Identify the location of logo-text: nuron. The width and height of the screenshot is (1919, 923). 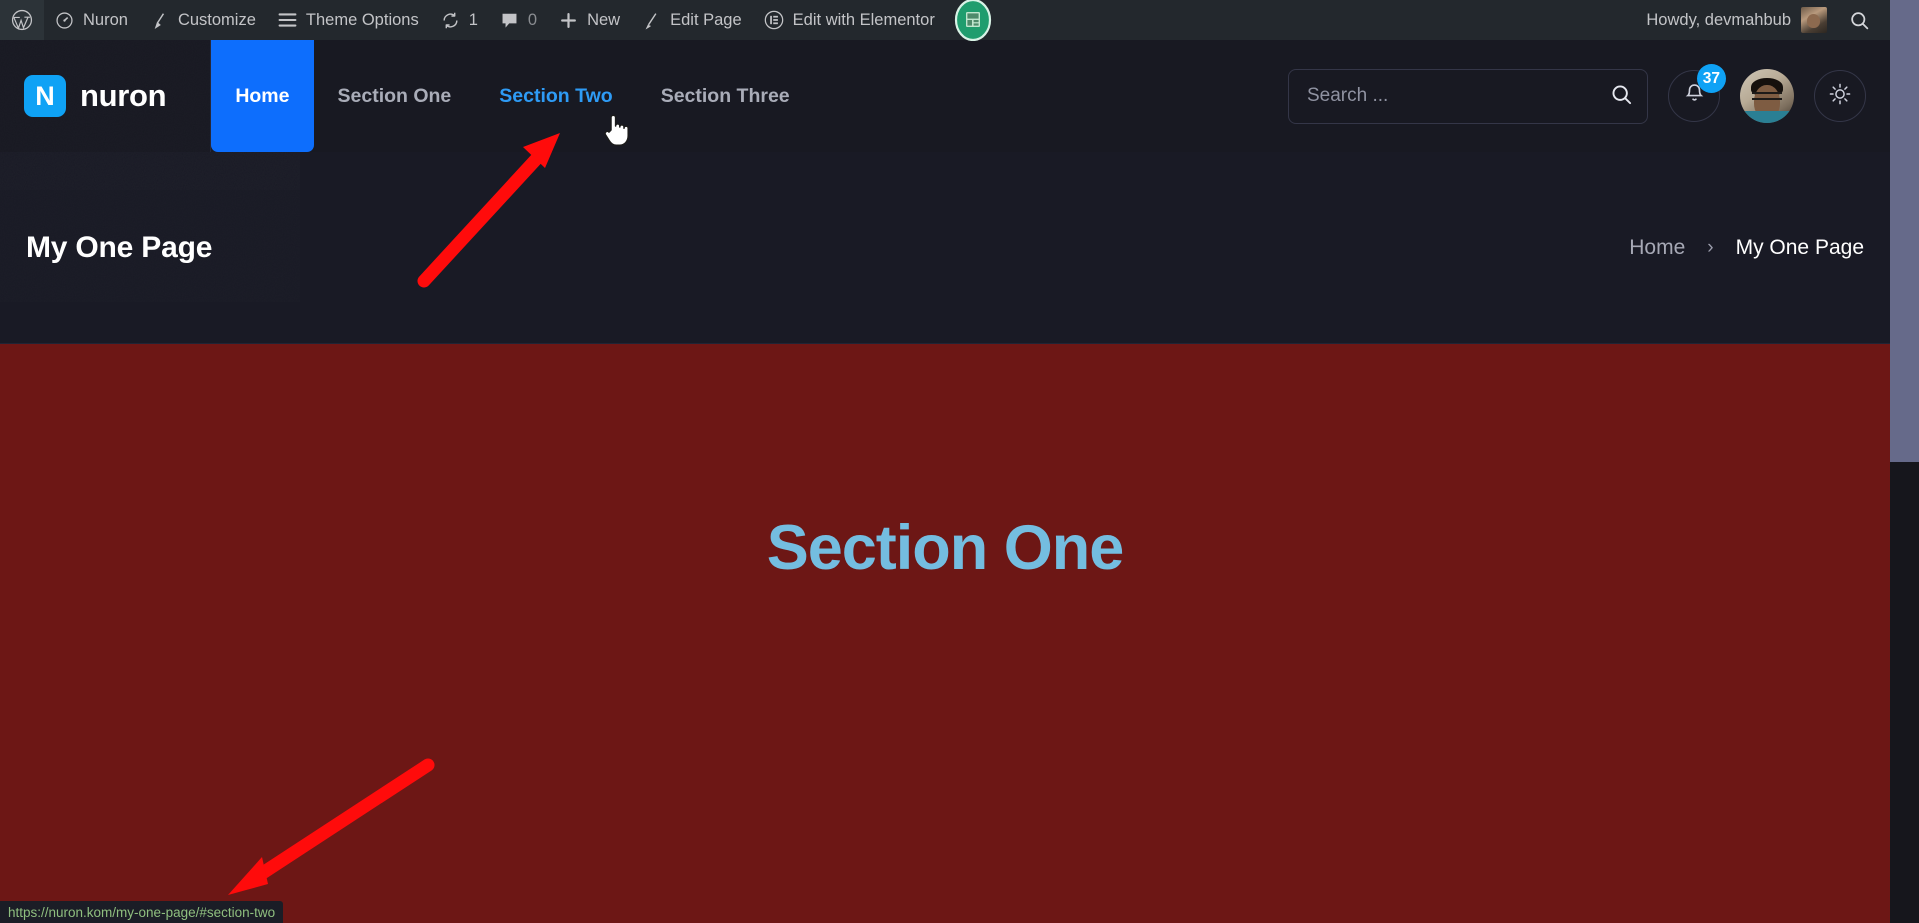
(123, 95).